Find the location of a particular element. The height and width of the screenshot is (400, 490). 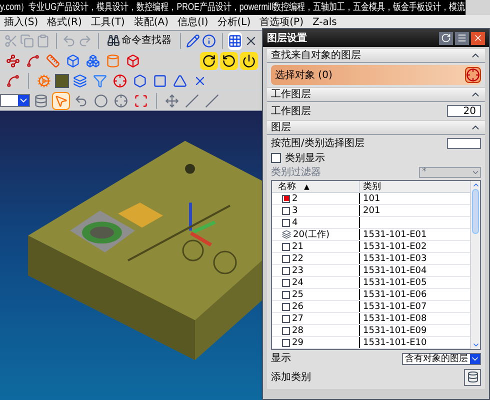

display-dropdown: 含有对象的图层 is located at coordinates (441, 358).